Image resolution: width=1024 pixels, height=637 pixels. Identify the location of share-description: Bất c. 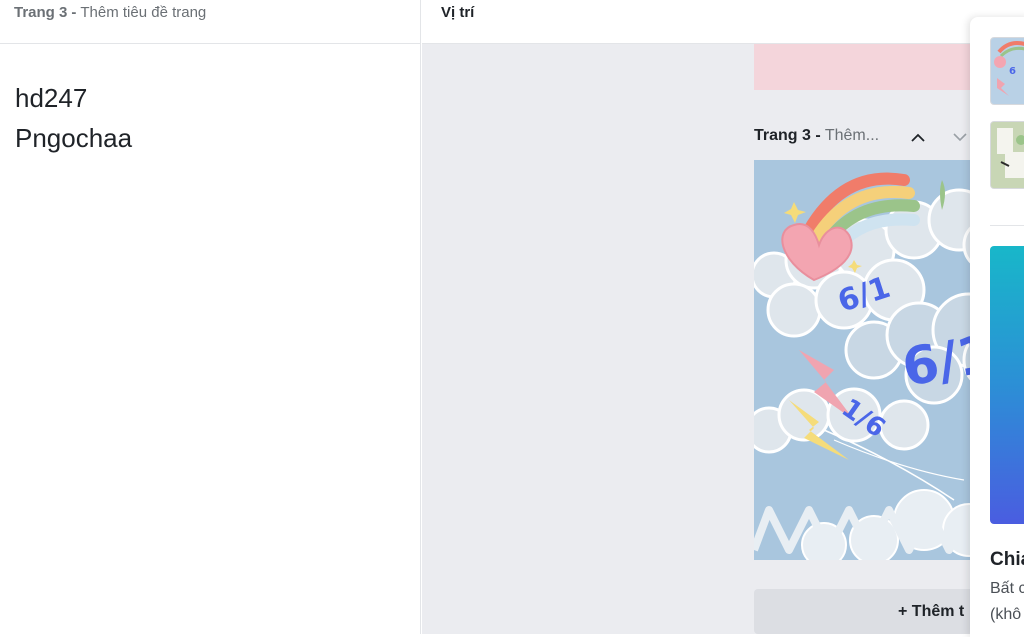
(1007, 588).